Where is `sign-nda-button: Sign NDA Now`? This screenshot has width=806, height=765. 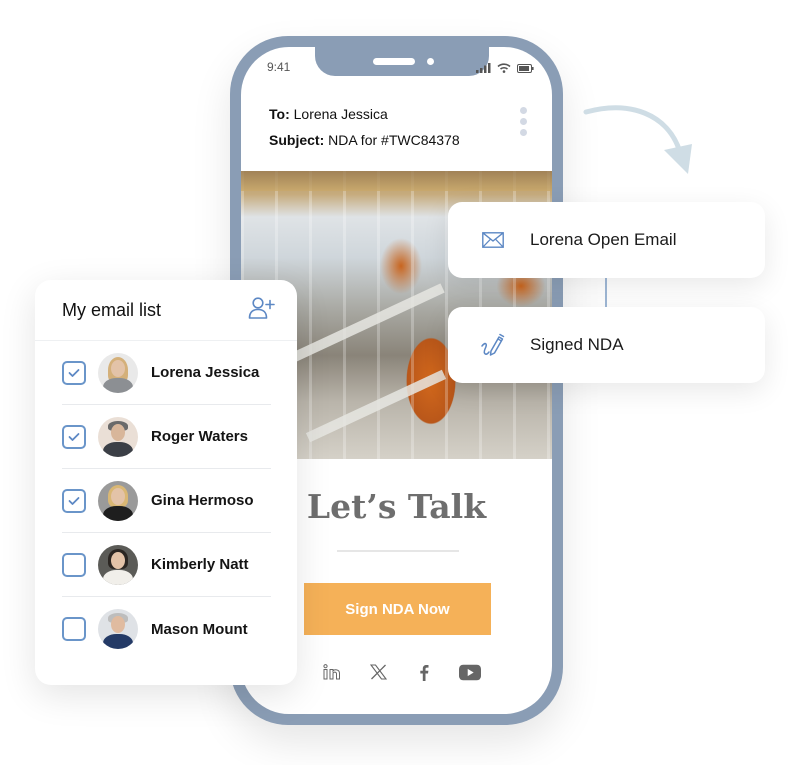
sign-nda-button: Sign NDA Now is located at coordinates (397, 609).